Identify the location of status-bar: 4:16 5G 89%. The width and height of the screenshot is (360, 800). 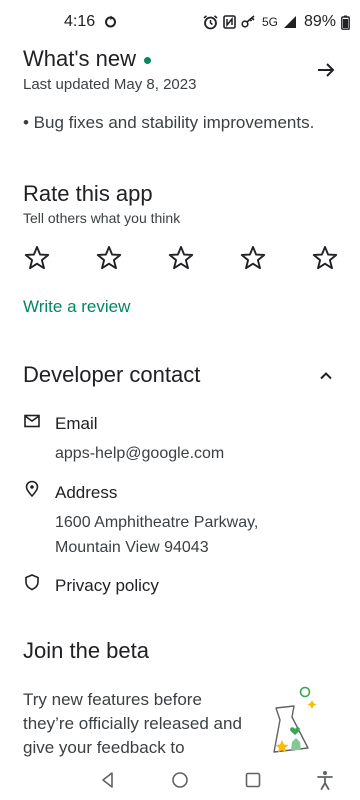
(180, 22).